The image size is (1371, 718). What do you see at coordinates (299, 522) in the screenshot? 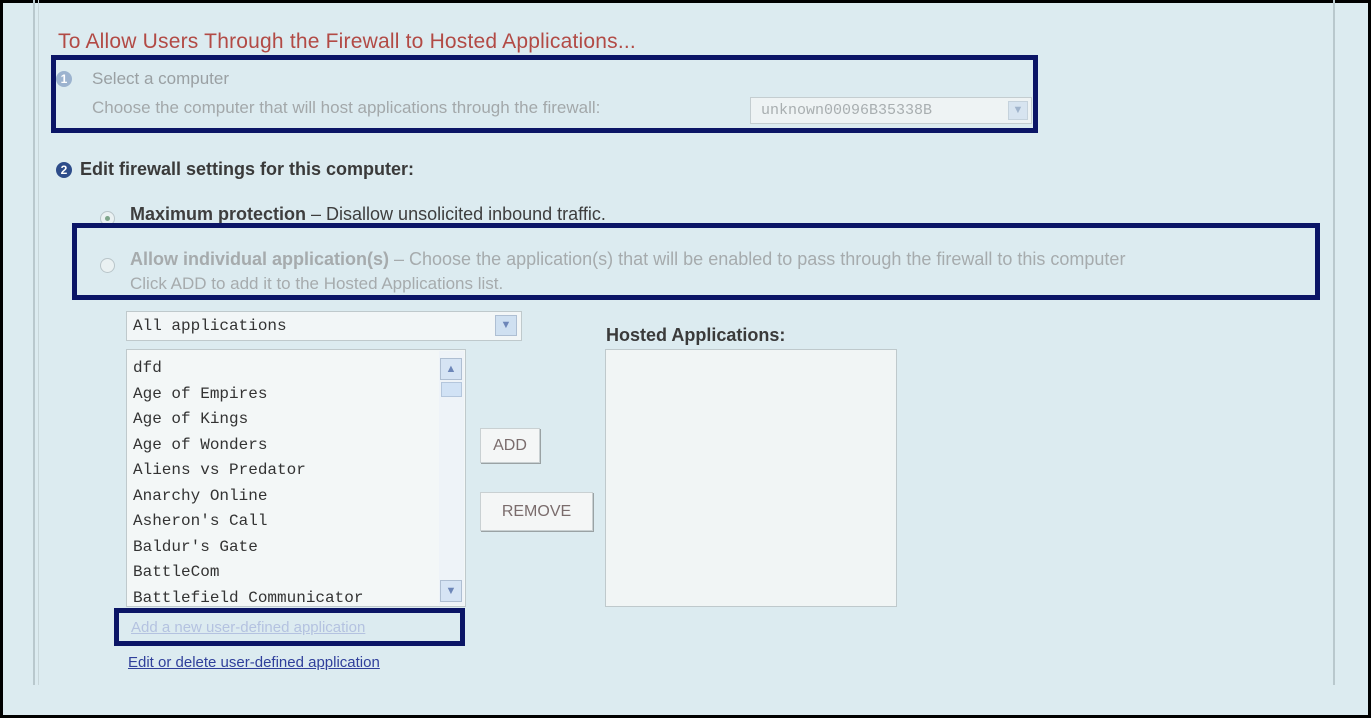
I see `list-item: Asheron's Call` at bounding box center [299, 522].